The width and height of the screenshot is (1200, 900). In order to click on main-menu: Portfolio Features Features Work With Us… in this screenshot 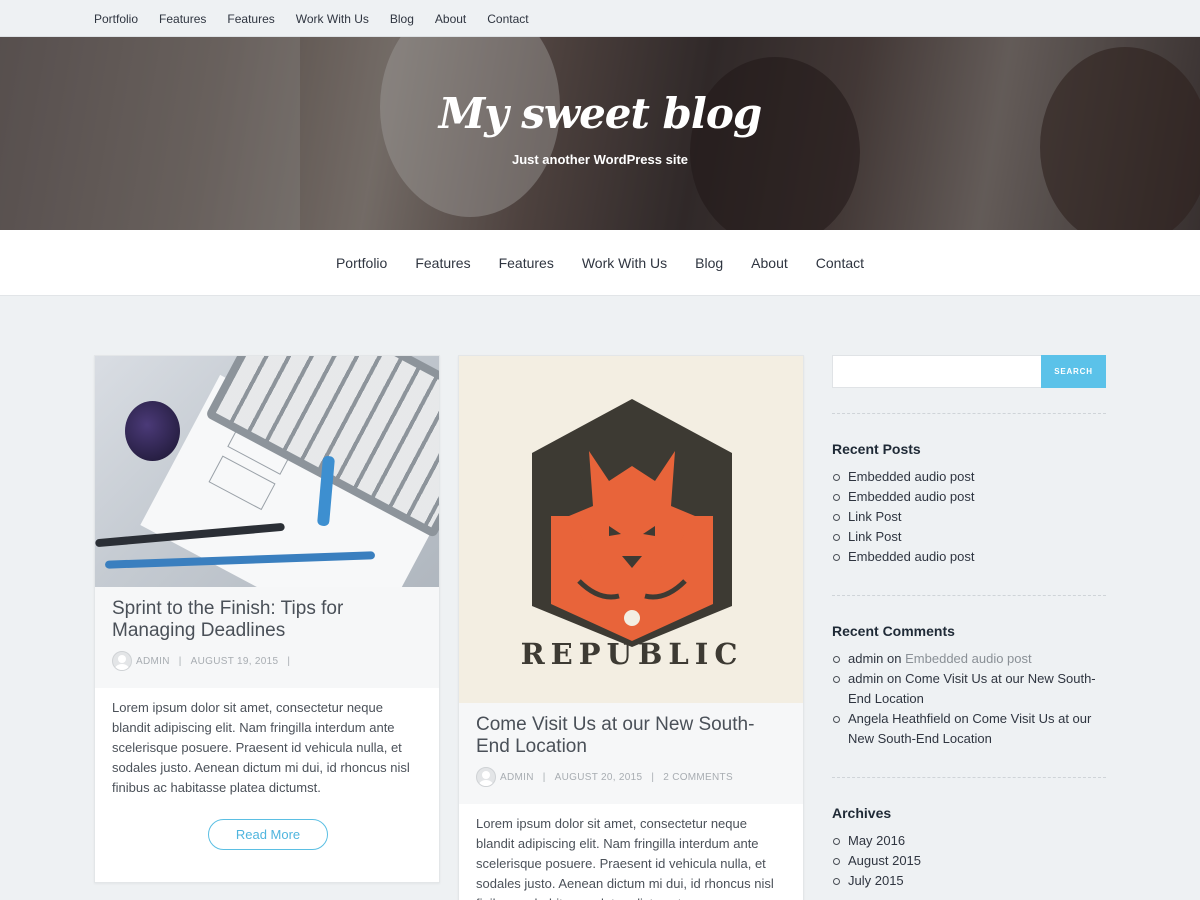, I will do `click(600, 263)`.